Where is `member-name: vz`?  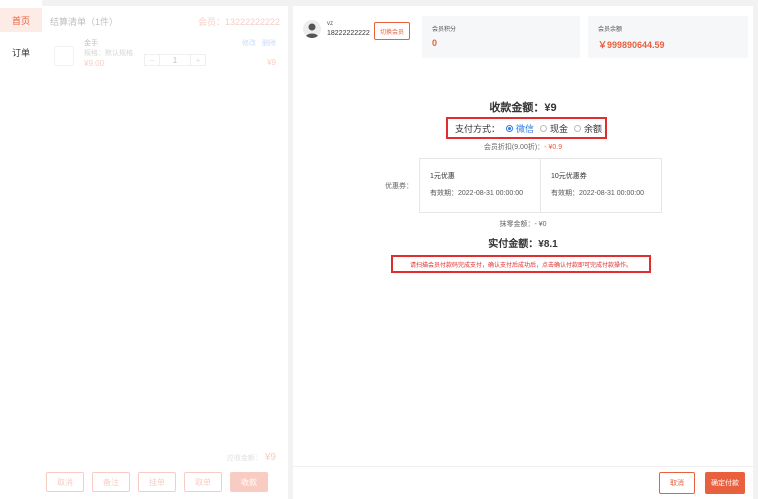 member-name: vz is located at coordinates (330, 24).